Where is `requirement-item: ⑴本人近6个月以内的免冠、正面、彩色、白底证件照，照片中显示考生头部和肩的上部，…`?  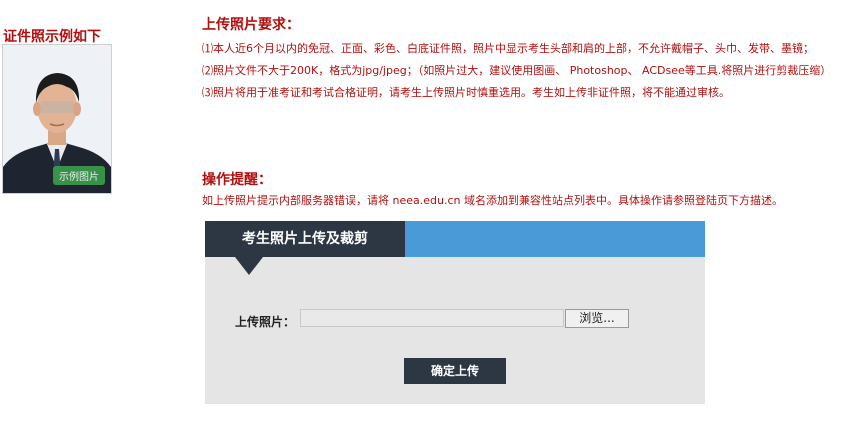
requirement-item: ⑴本人近6个月以内的免冠、正面、彩色、白底证件照，照片中显示考生头部和肩的上部，… is located at coordinates (508, 48).